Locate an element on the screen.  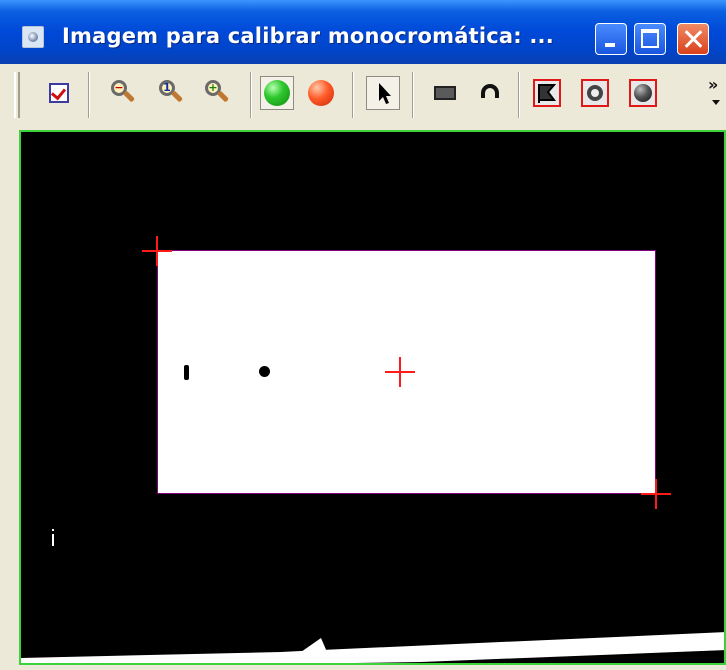
bottom-white-stripe is located at coordinates (372, 642).